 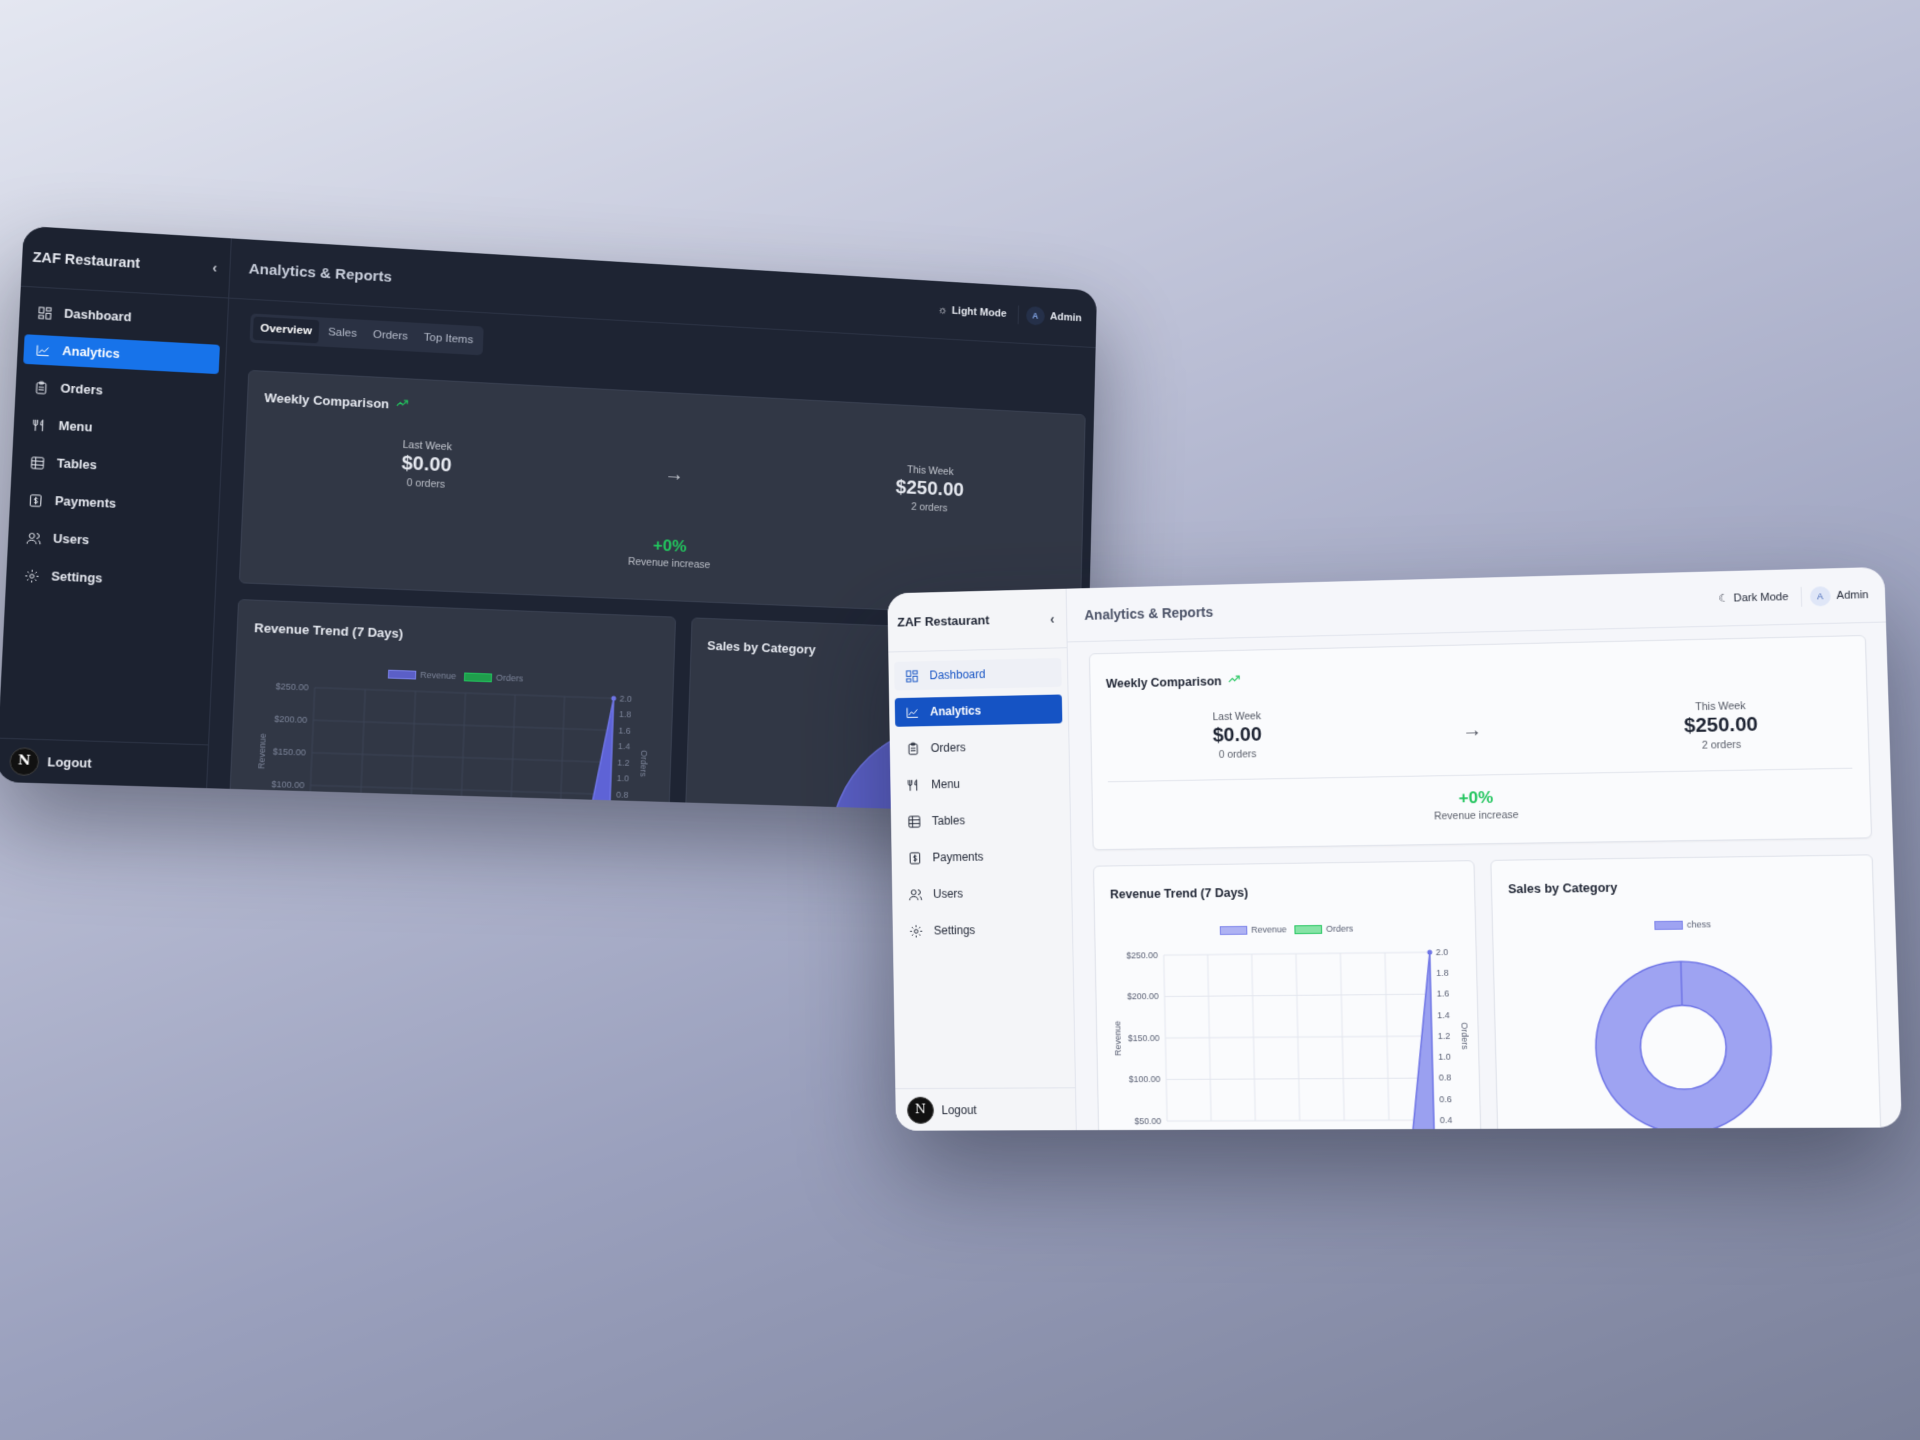 I want to click on last-week-block: Last Week $0.00 0 orders, so click(x=425, y=465).